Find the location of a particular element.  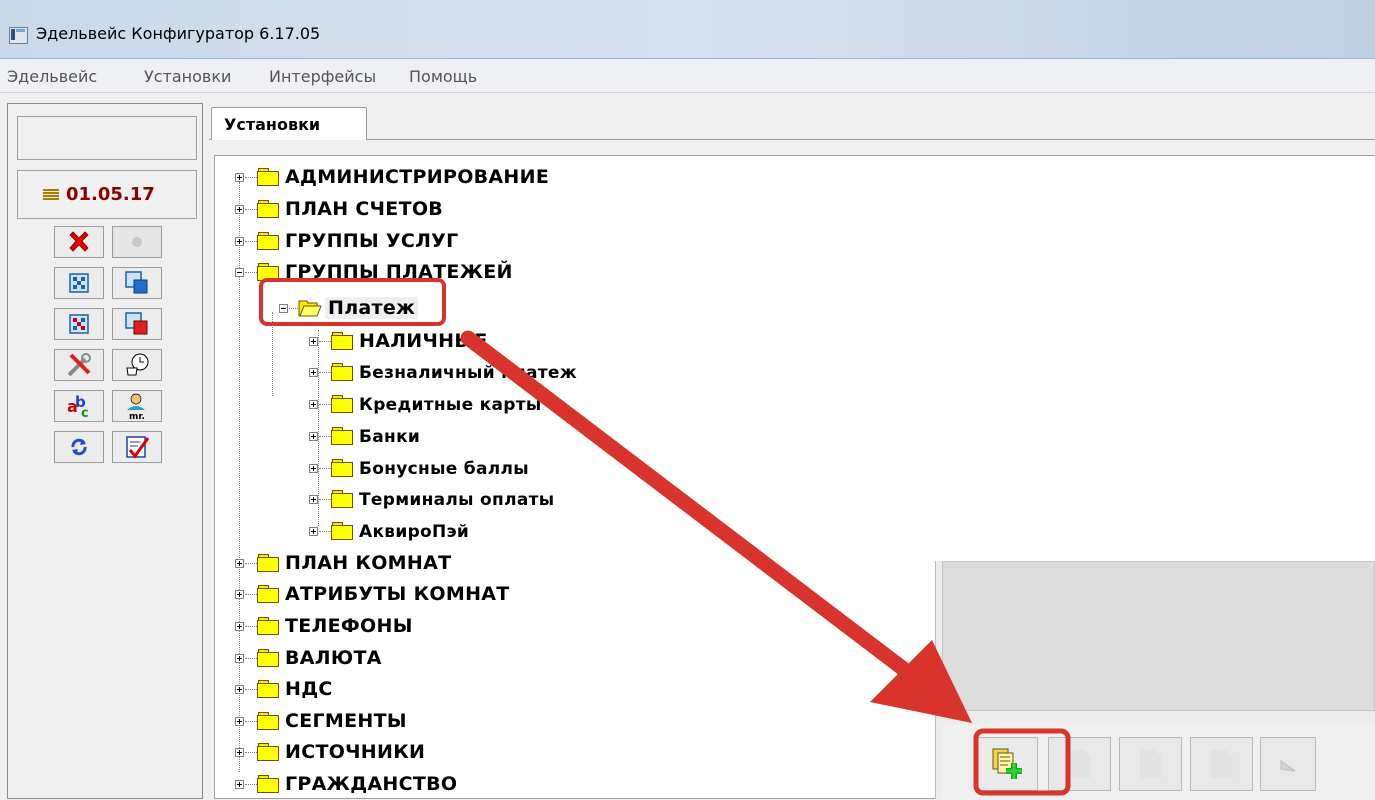

edit-document-icon is located at coordinates (1150, 764).